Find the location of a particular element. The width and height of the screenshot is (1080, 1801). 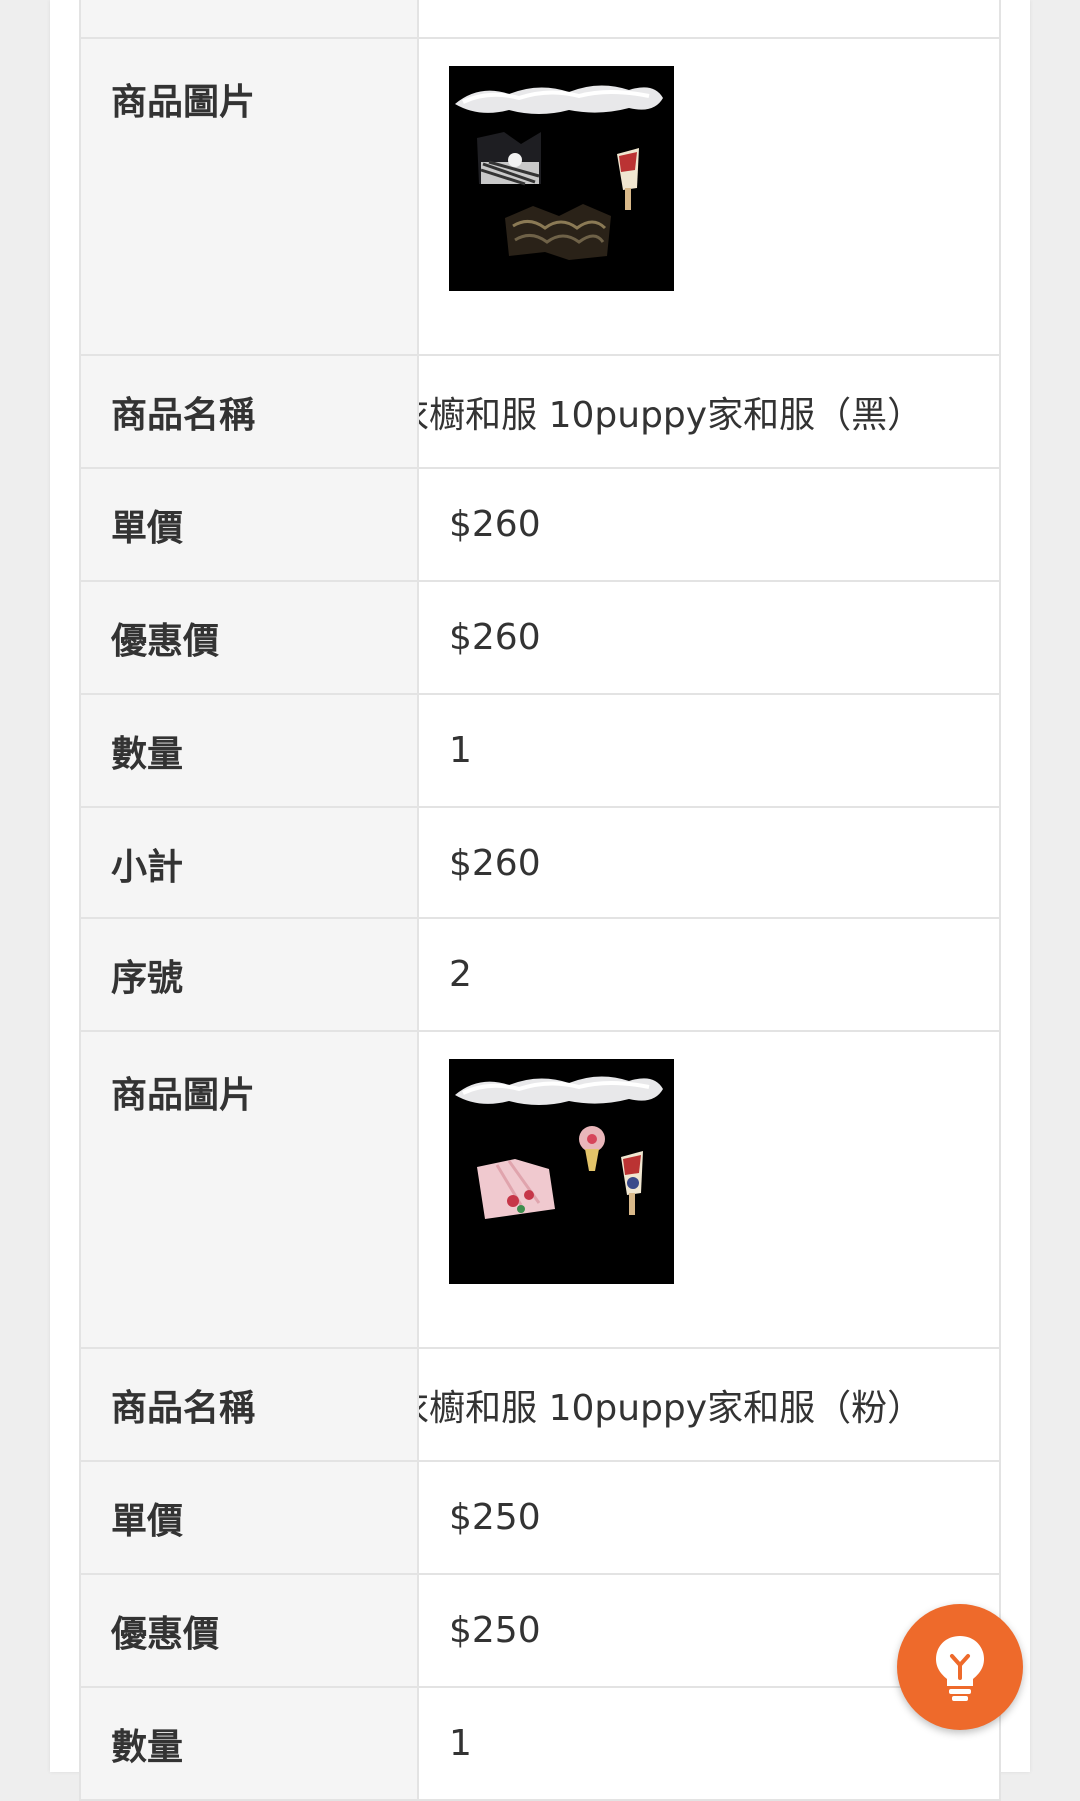

product-name-cell: py衣櫥和服 10puppy家和服（黑） is located at coordinates (709, 411).